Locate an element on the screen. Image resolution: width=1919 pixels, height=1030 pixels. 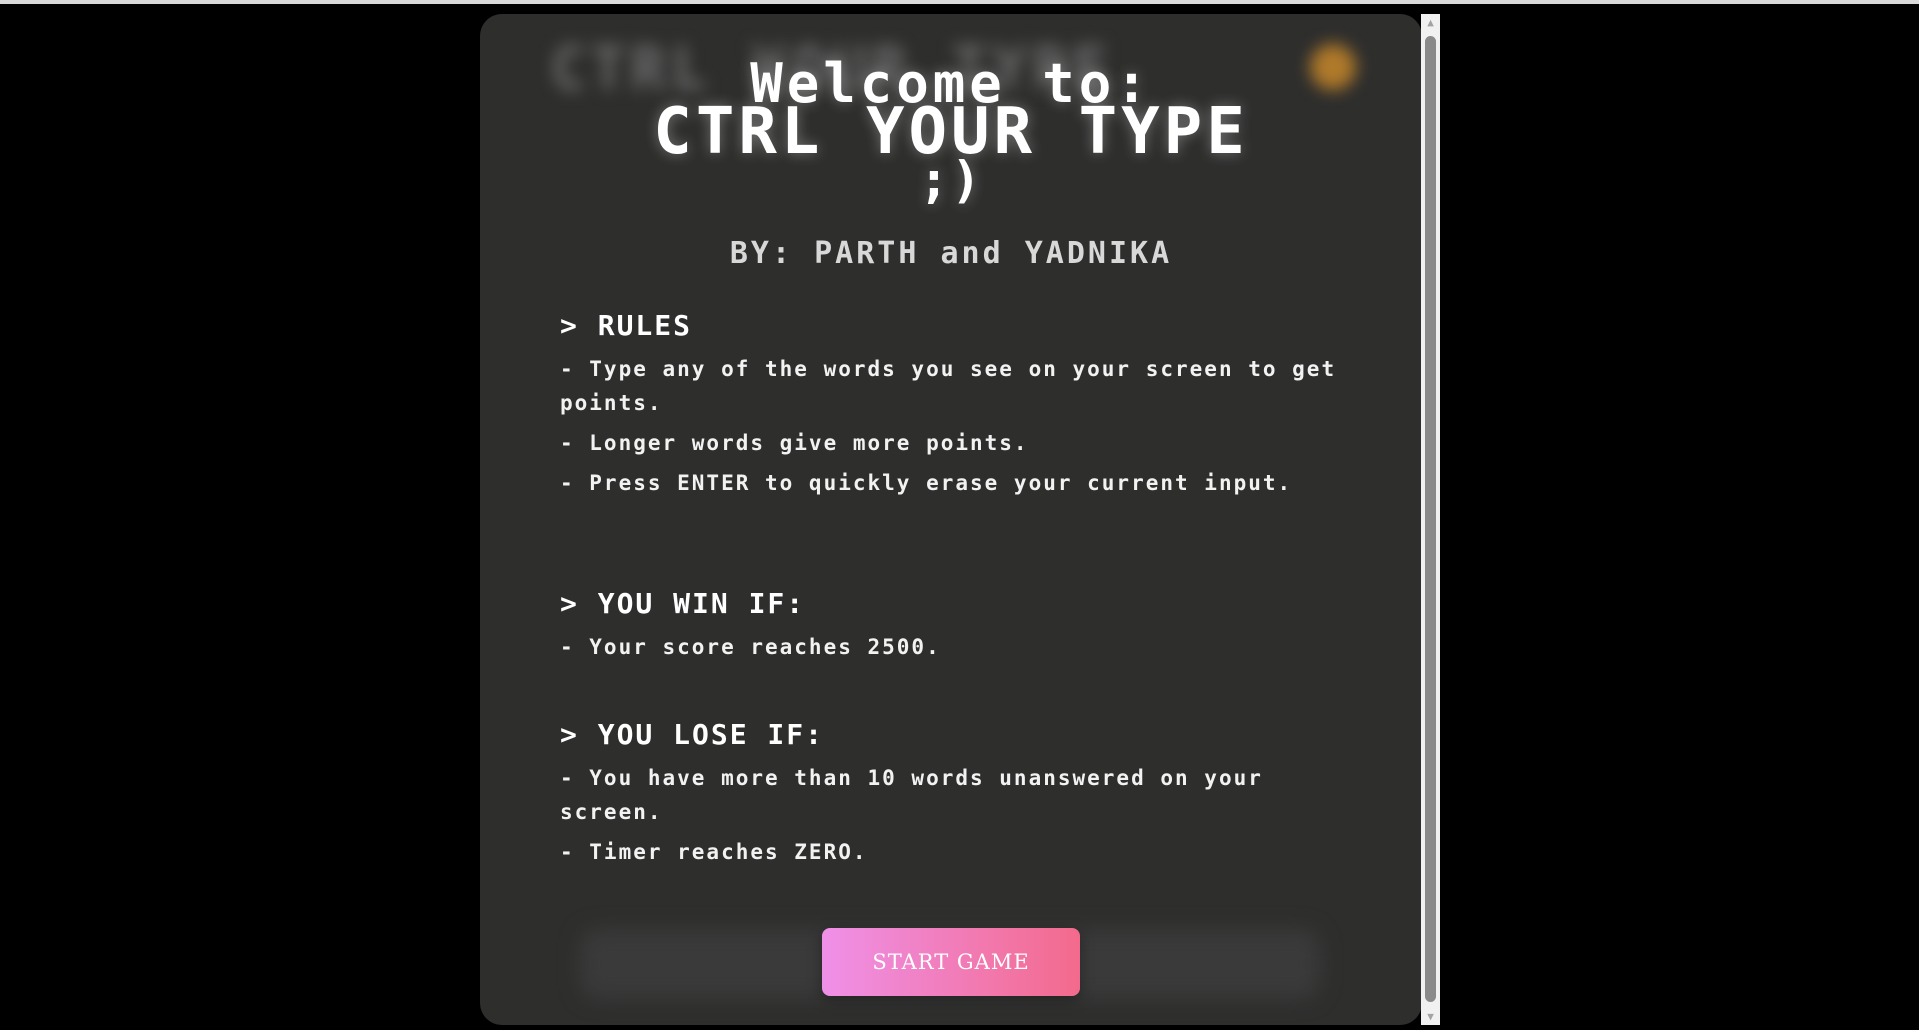
wink-emoticon: ;) is located at coordinates (951, 180).